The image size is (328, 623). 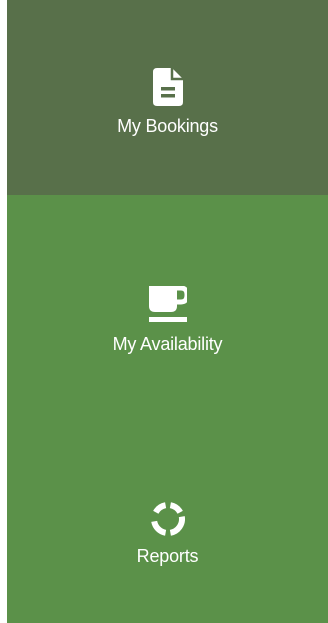 I want to click on sidebar-item-label: My Bookings, so click(x=167, y=126).